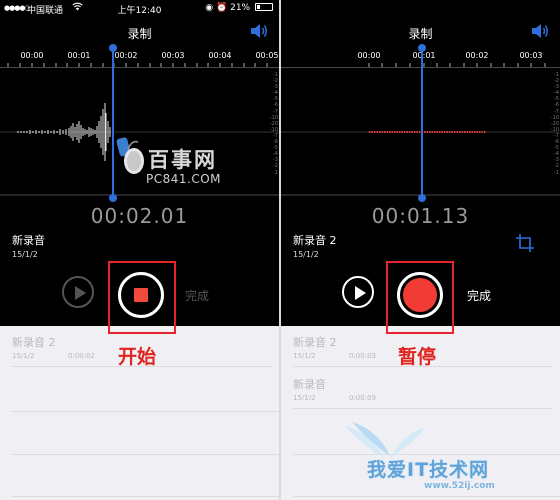 The image size is (560, 500). Describe the element at coordinates (142, 297) in the screenshot. I see `highlight-box-record` at that location.